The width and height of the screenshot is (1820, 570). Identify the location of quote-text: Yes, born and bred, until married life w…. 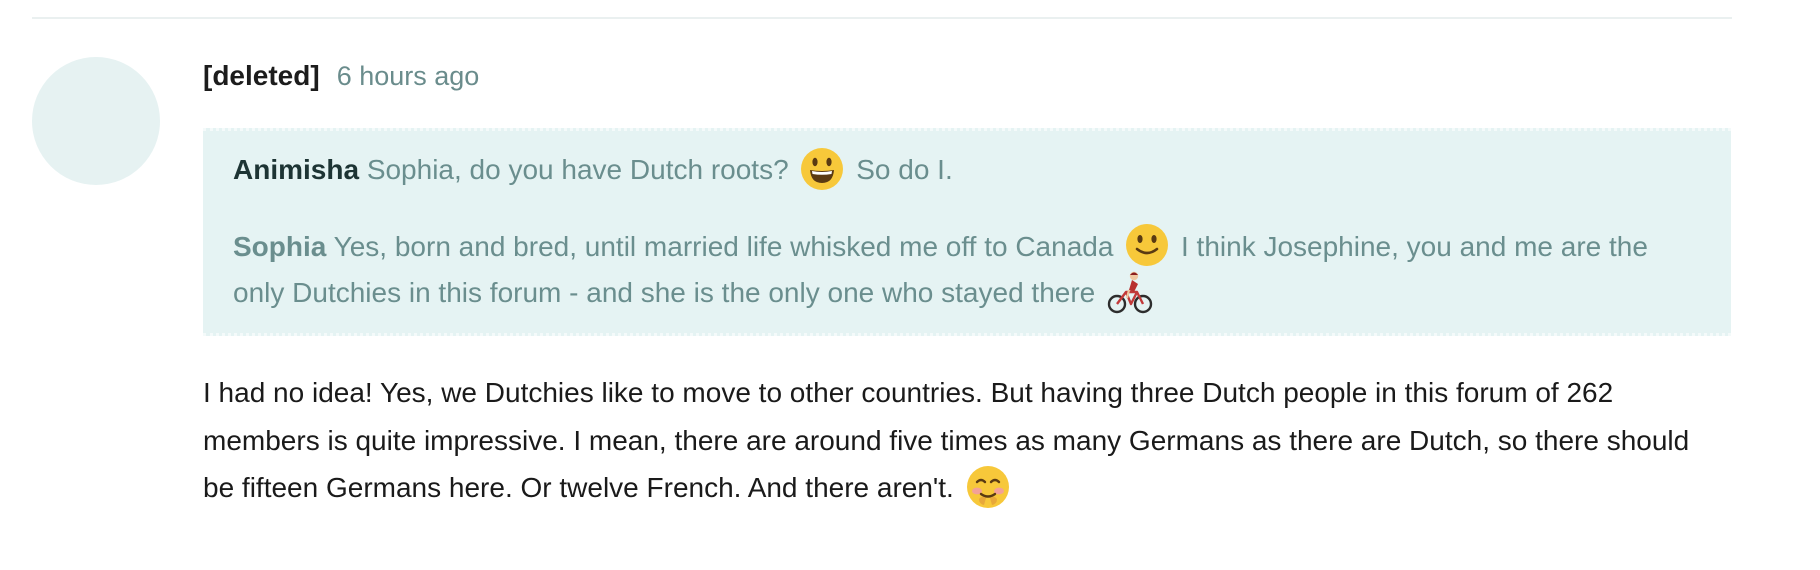
(723, 246).